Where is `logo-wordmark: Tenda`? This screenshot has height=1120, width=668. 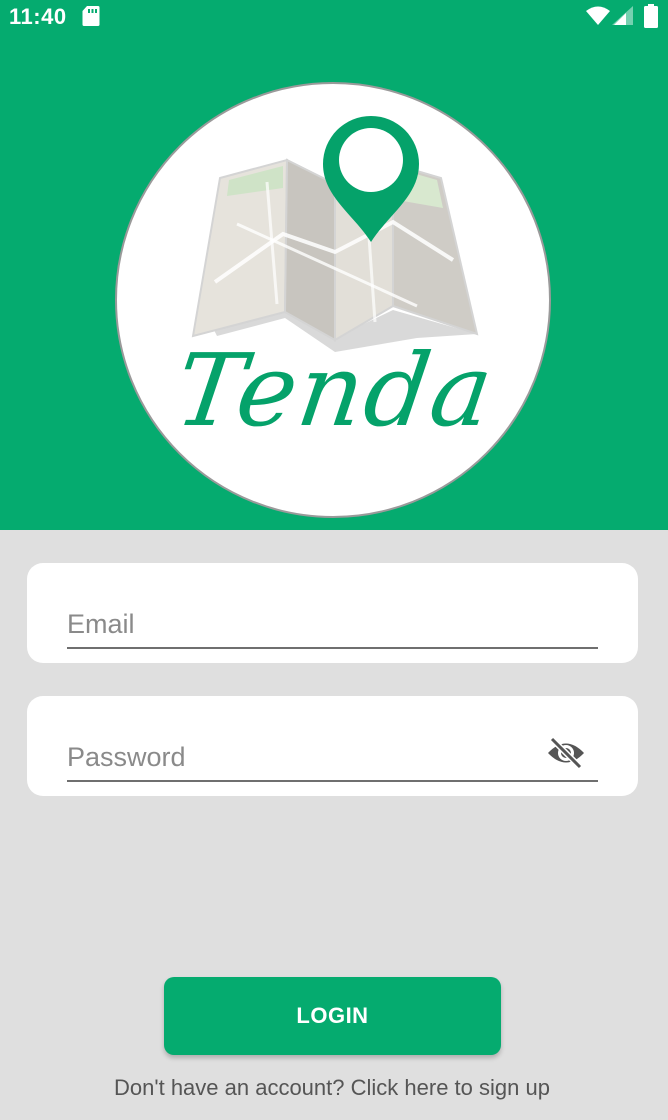
logo-wordmark: Tenda is located at coordinates (335, 390).